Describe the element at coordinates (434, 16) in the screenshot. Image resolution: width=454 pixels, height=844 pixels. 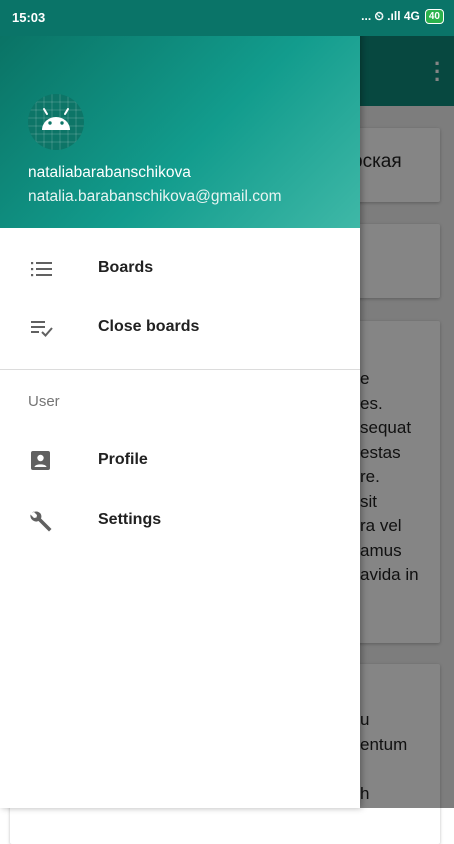
I see `battery-icon: 40` at that location.